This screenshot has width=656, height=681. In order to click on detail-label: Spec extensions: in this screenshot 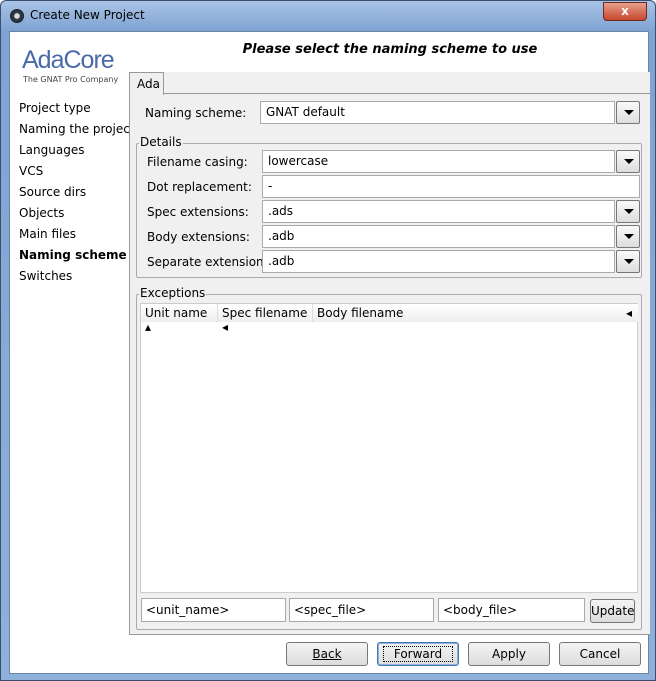, I will do `click(198, 212)`.